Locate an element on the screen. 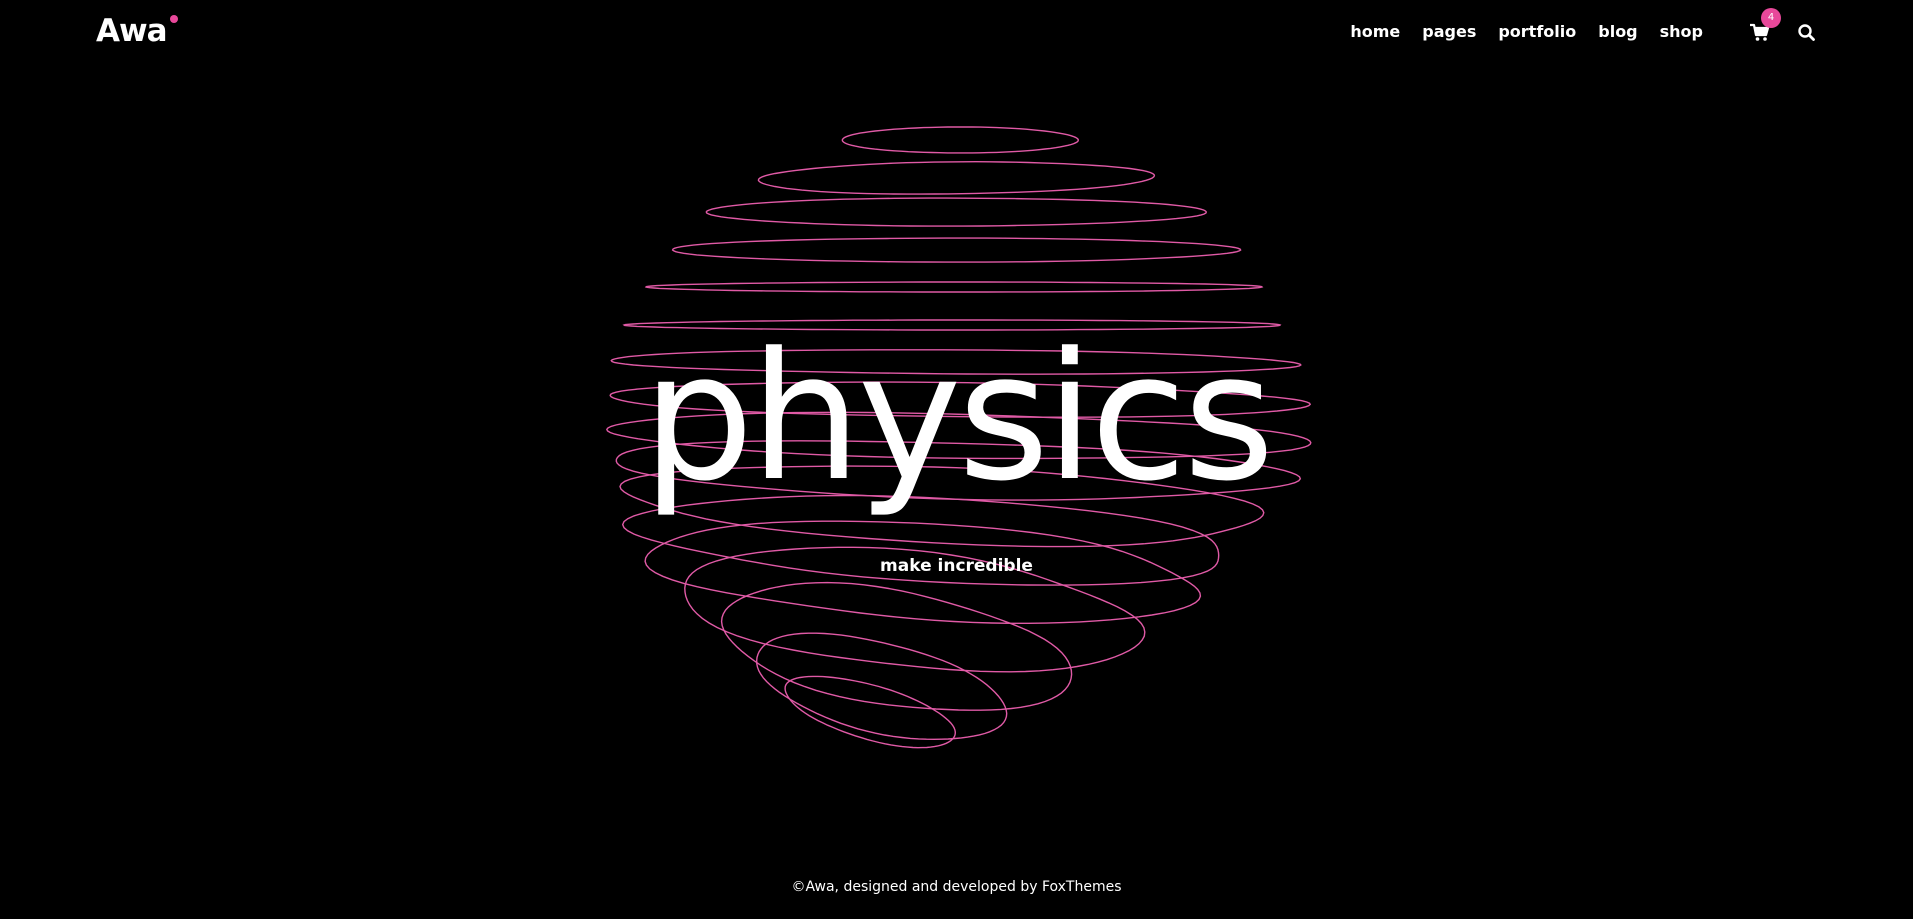 Image resolution: width=1913 pixels, height=919 pixels. logo: Awa is located at coordinates (137, 31).